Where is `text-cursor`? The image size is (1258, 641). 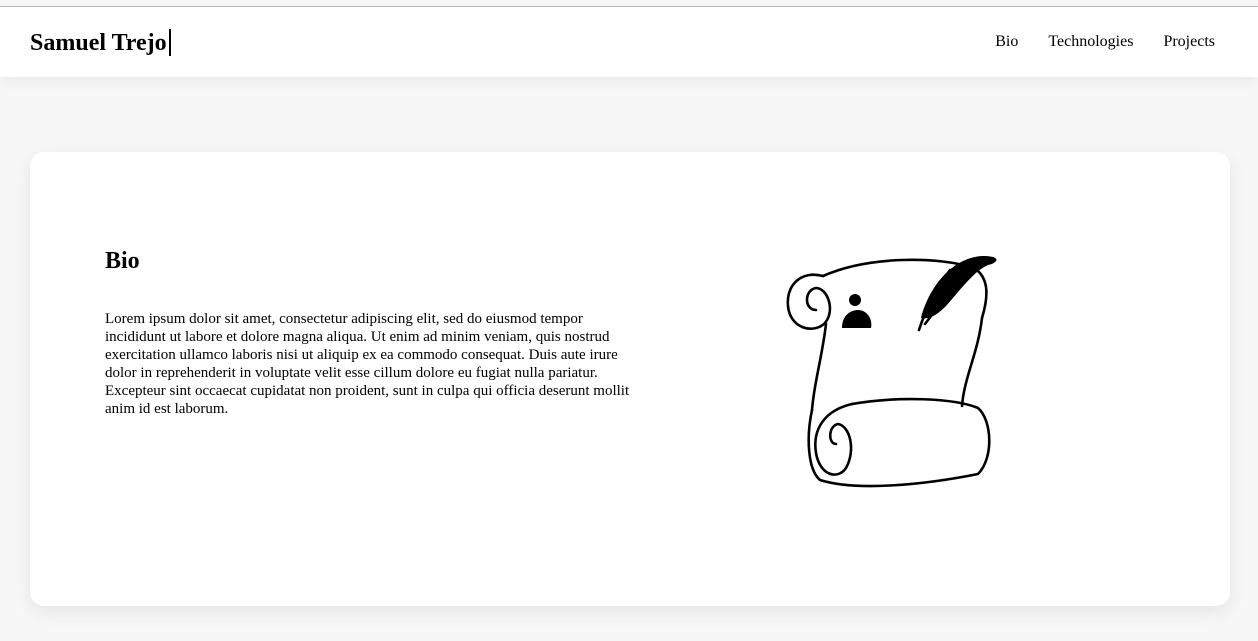 text-cursor is located at coordinates (169, 42).